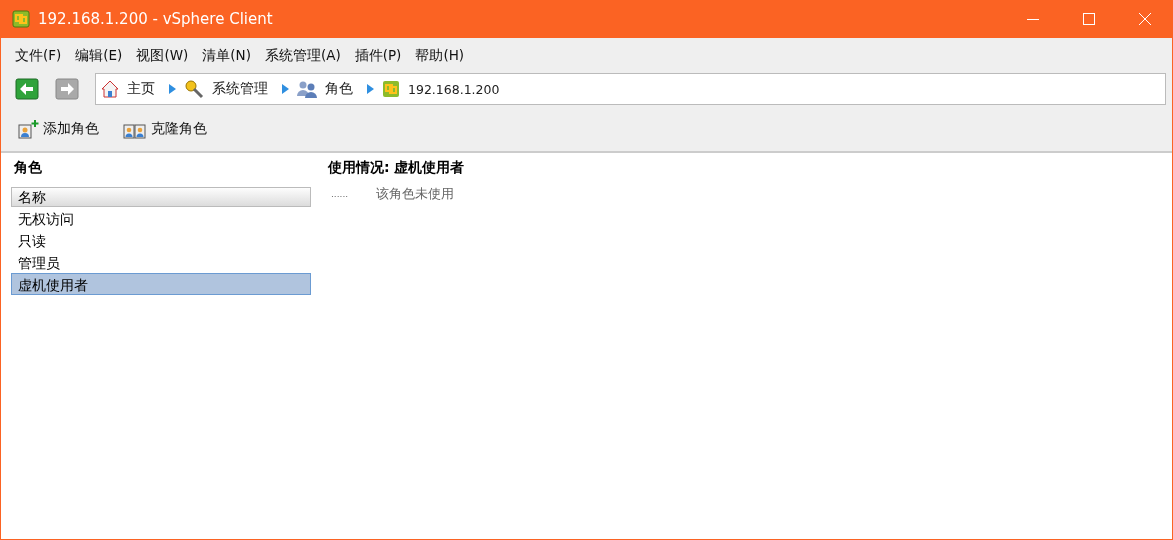  Describe the element at coordinates (226, 56) in the screenshot. I see `menu-item: 清单(N)` at that location.